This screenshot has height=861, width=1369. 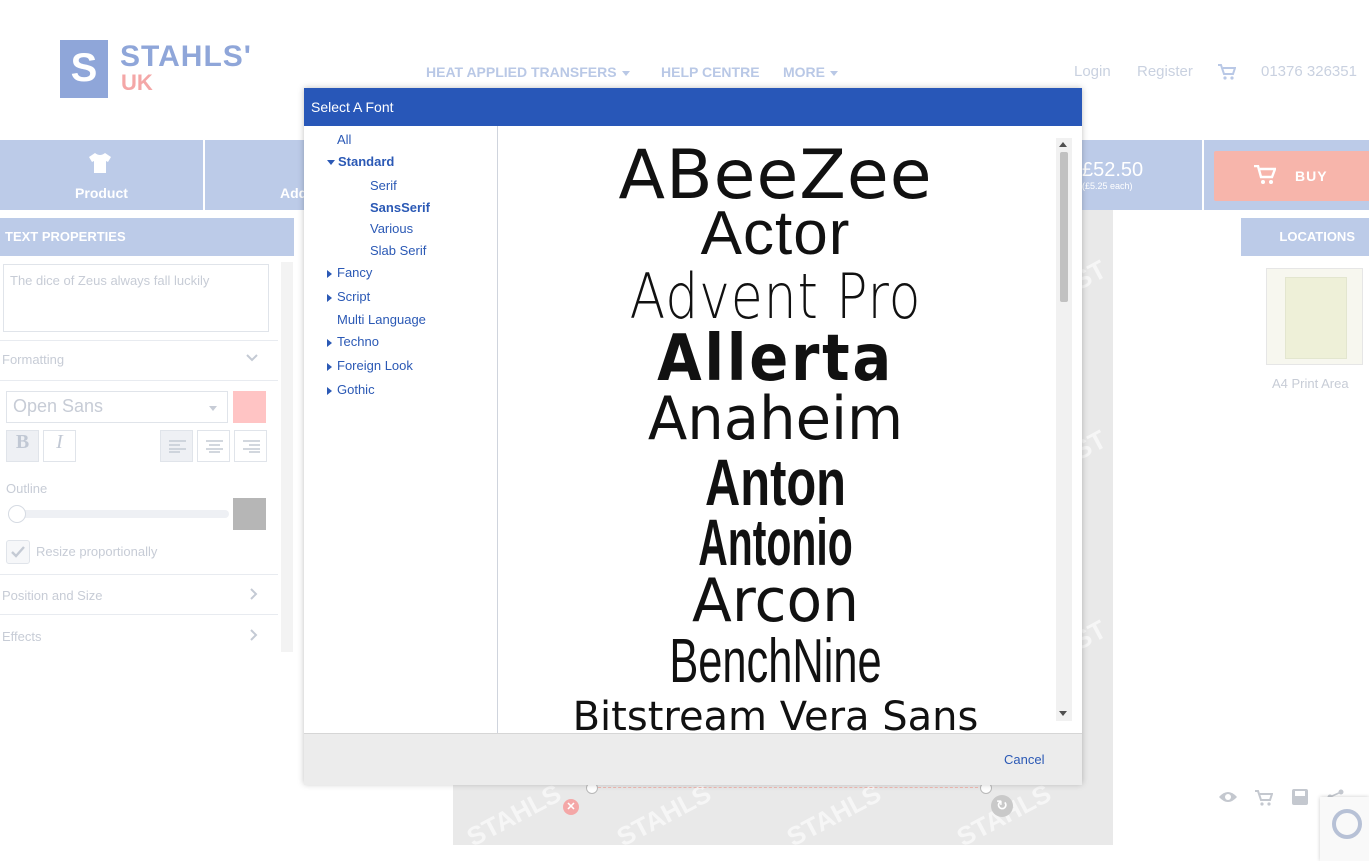 What do you see at coordinates (136, 298) in the screenshot?
I see `text-input: The dice of Zeus always fall luckily` at bounding box center [136, 298].